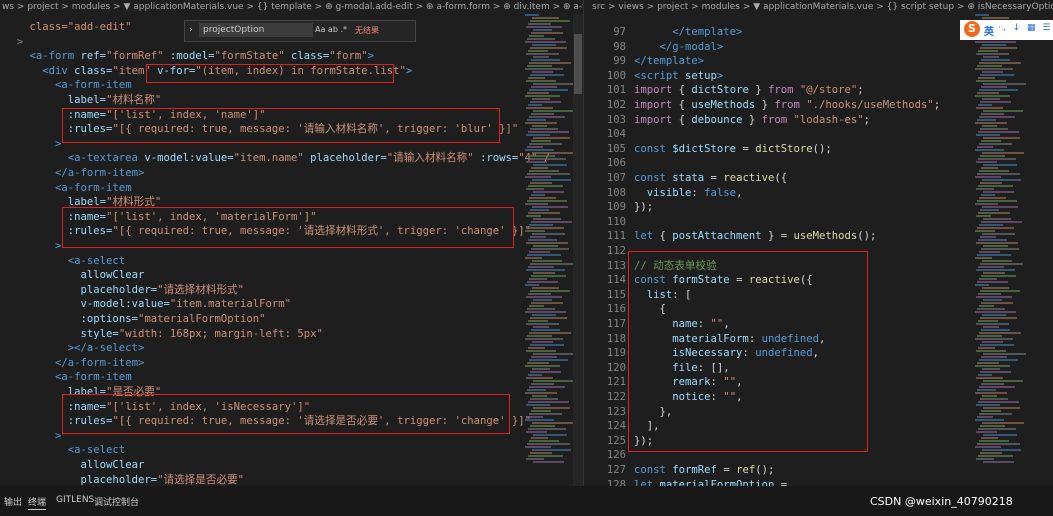 This screenshot has height=516, width=1053. What do you see at coordinates (37, 502) in the screenshot?
I see `tab-terminal: 终端` at bounding box center [37, 502].